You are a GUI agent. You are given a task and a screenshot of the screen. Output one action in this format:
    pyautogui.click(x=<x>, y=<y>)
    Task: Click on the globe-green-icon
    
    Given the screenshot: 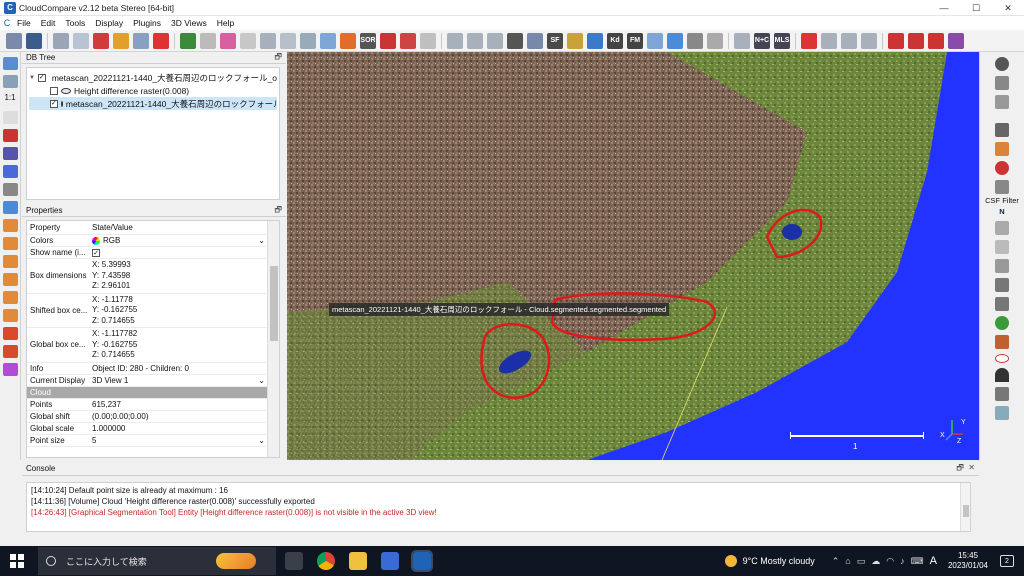 What is the action you would take?
    pyautogui.click(x=1002, y=323)
    